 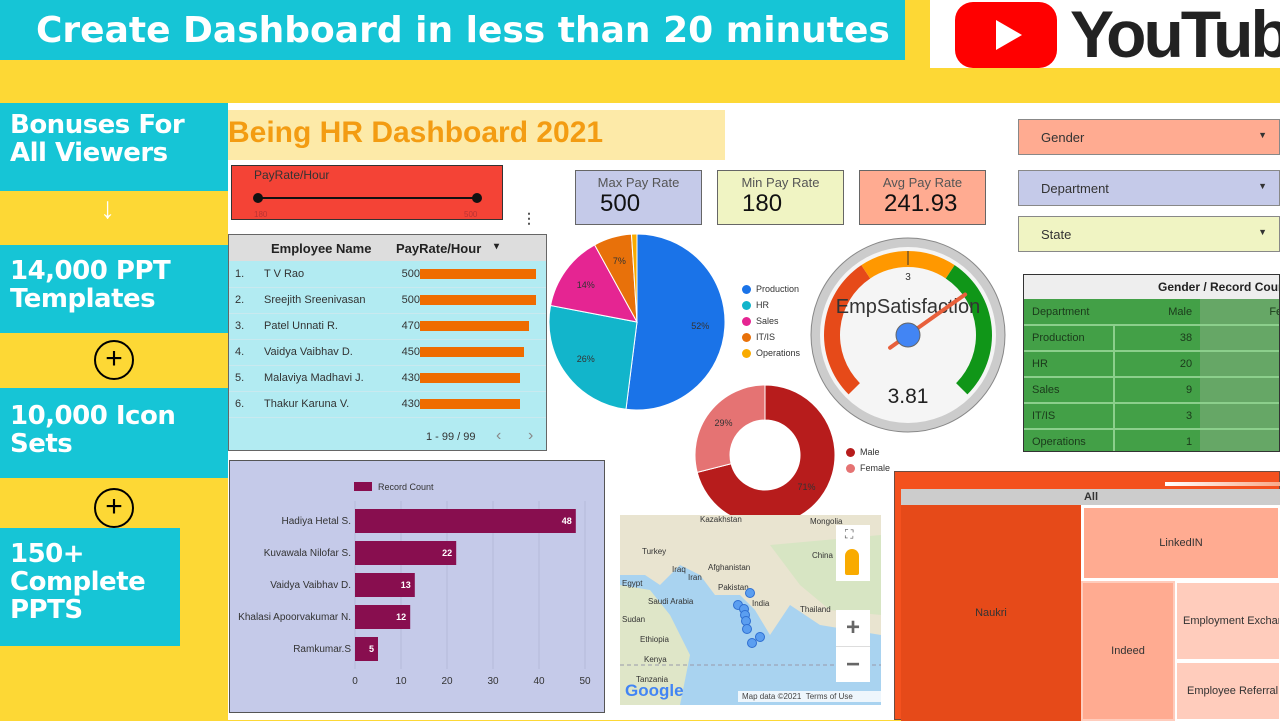 I want to click on pivot-cell: 20, so click(x=1157, y=364).